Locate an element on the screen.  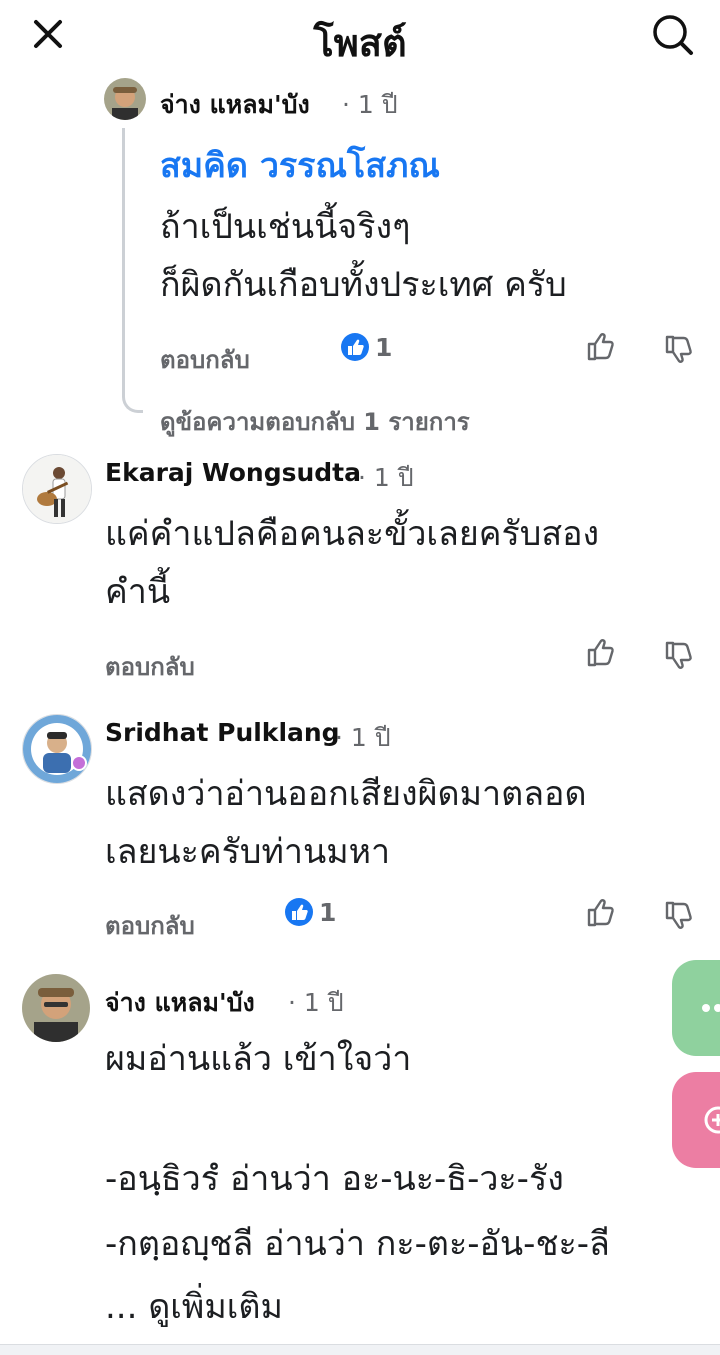
mention-link: สมคิด วรรณโสภณ is located at coordinates (300, 165).